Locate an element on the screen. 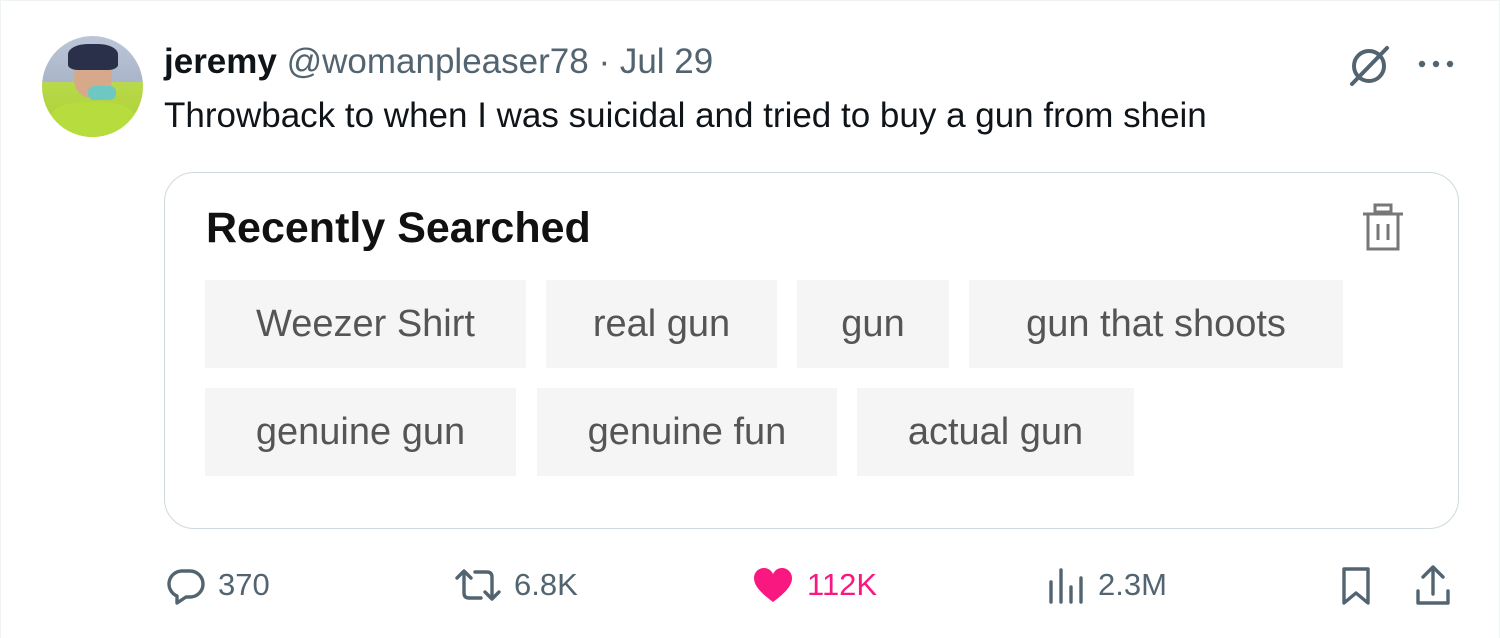  reply-count: 370 is located at coordinates (244, 584).